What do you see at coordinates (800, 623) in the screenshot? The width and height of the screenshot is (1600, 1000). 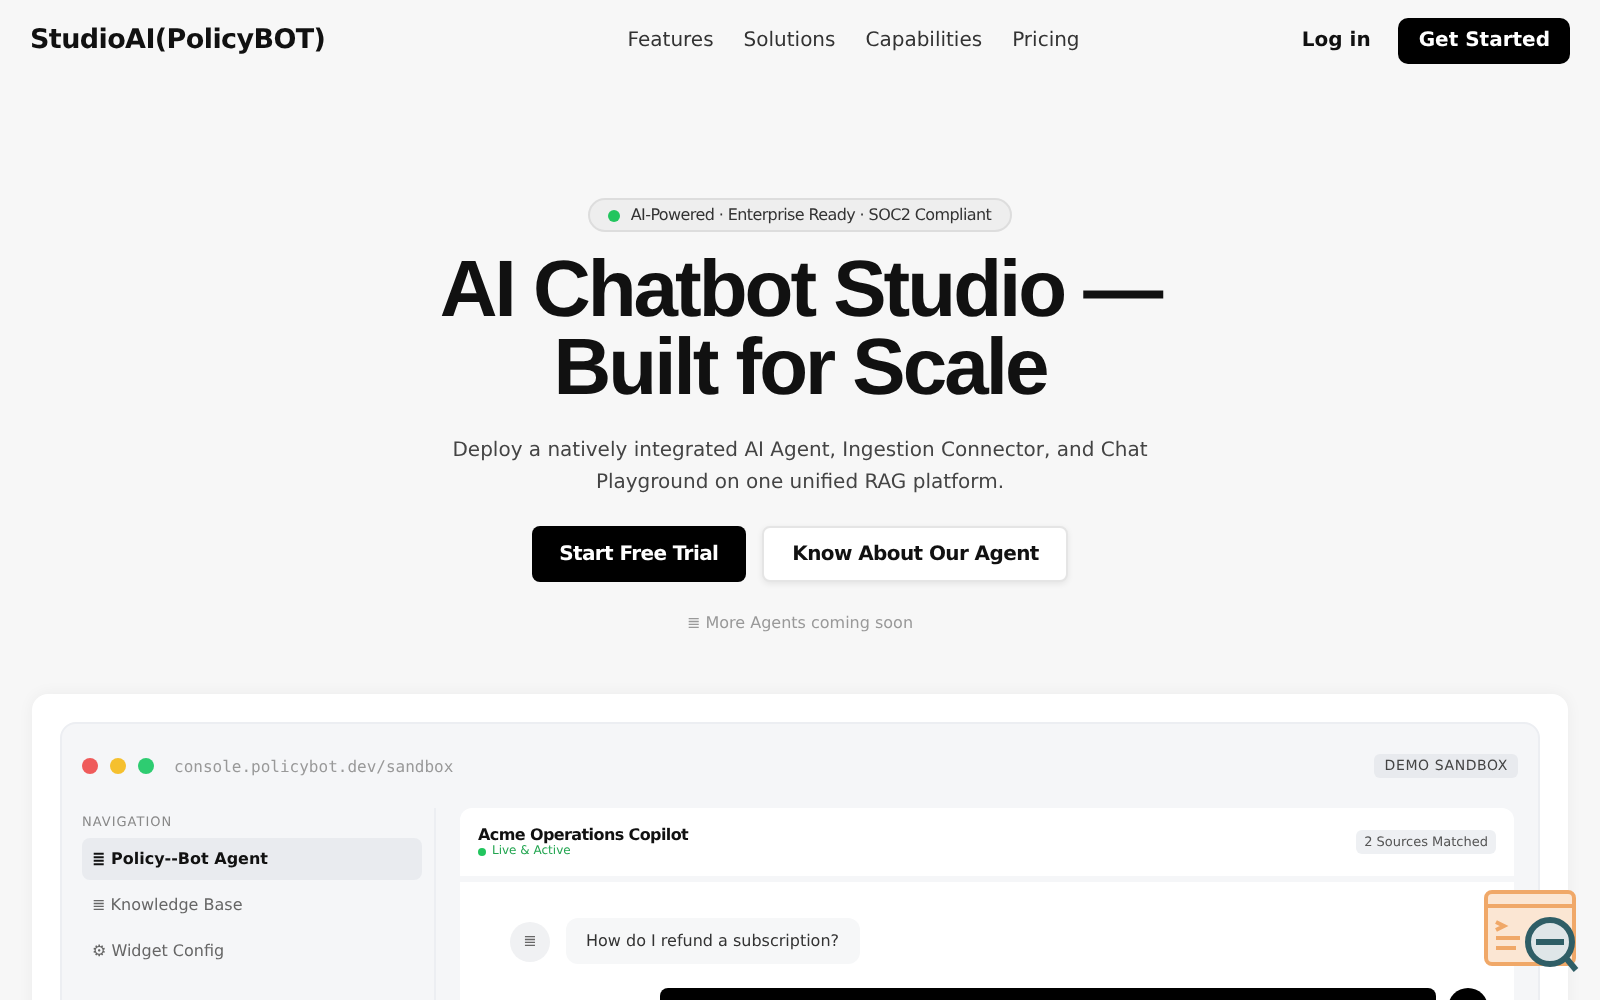 I see `coming-soon-note: ≣ More Agents coming soon` at bounding box center [800, 623].